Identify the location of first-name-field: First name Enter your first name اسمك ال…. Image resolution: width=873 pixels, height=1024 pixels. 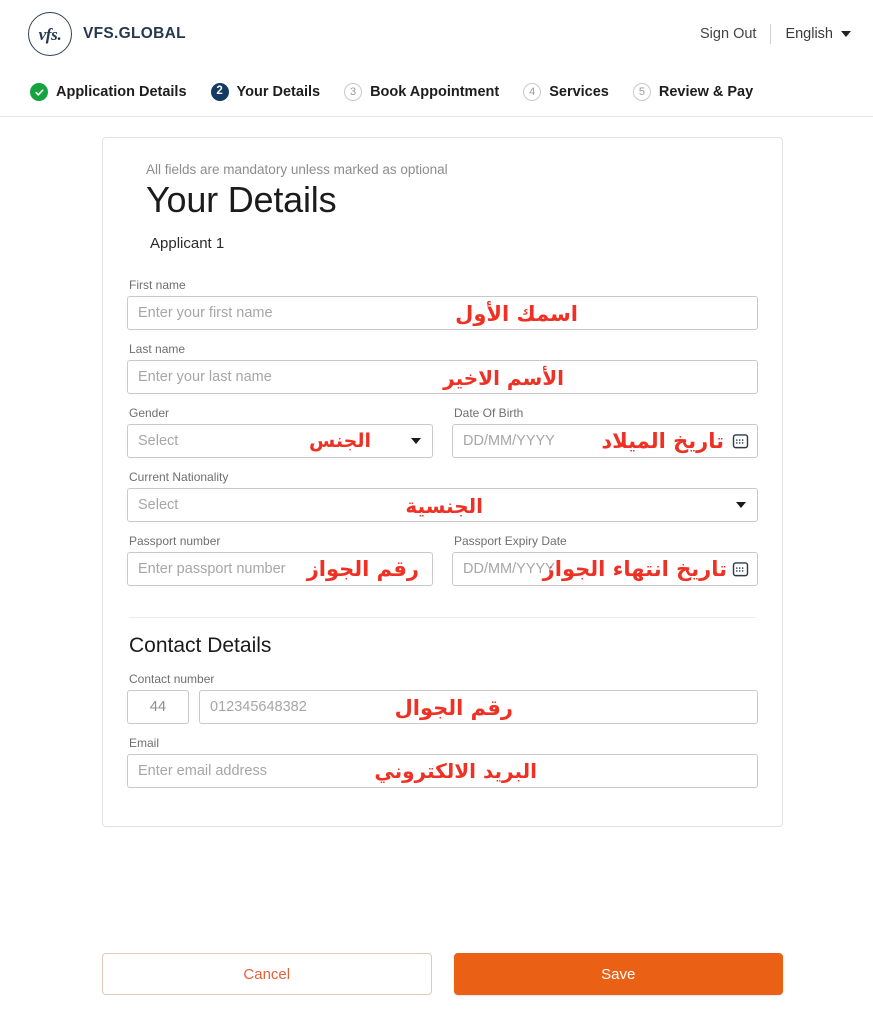
(442, 304).